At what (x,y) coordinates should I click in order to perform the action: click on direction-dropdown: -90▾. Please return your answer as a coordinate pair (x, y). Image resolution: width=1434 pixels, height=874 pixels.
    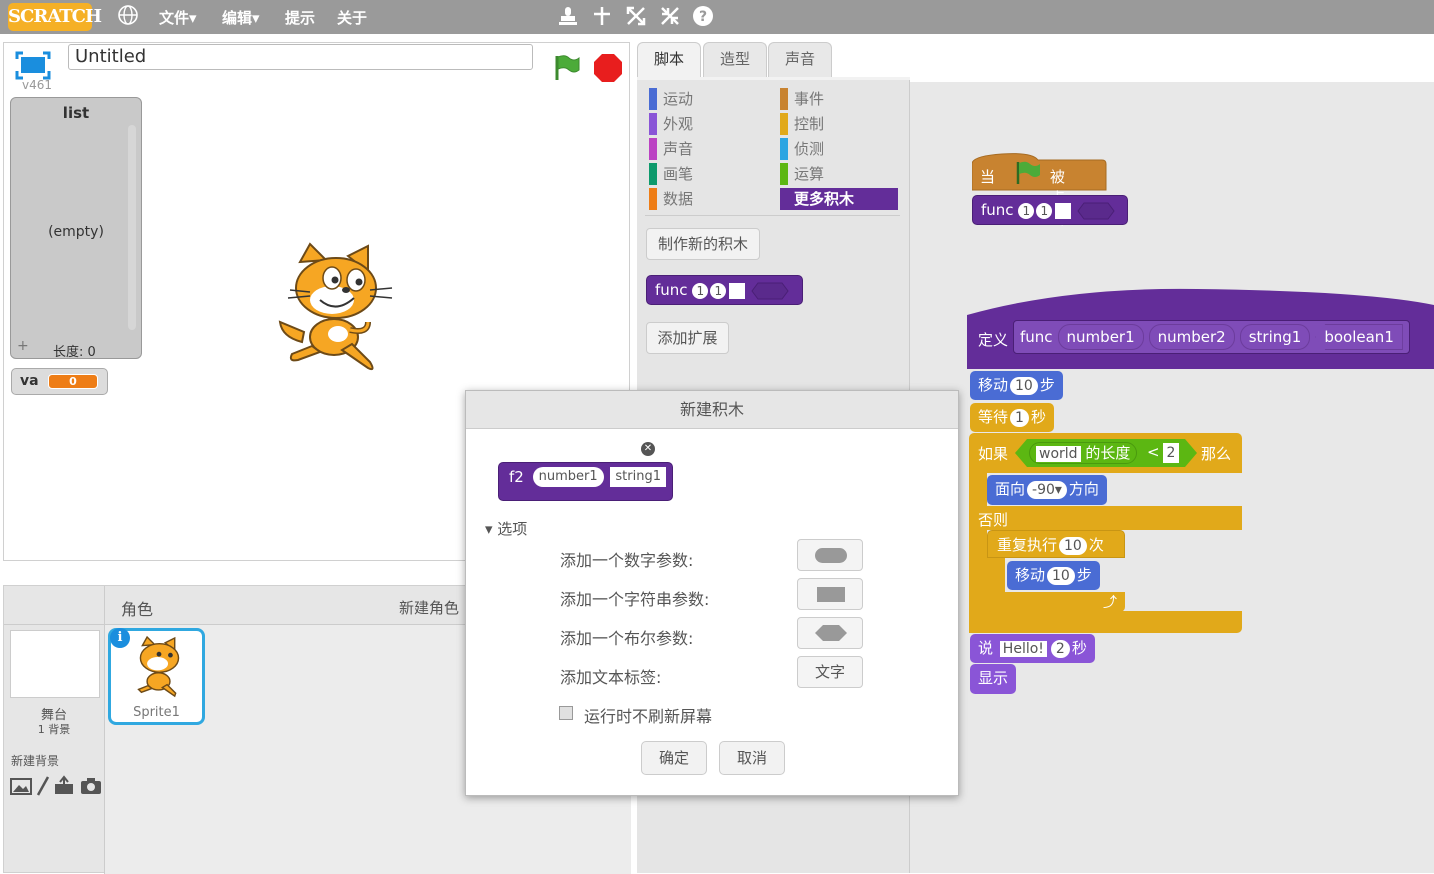
    Looking at the image, I should click on (1047, 490).